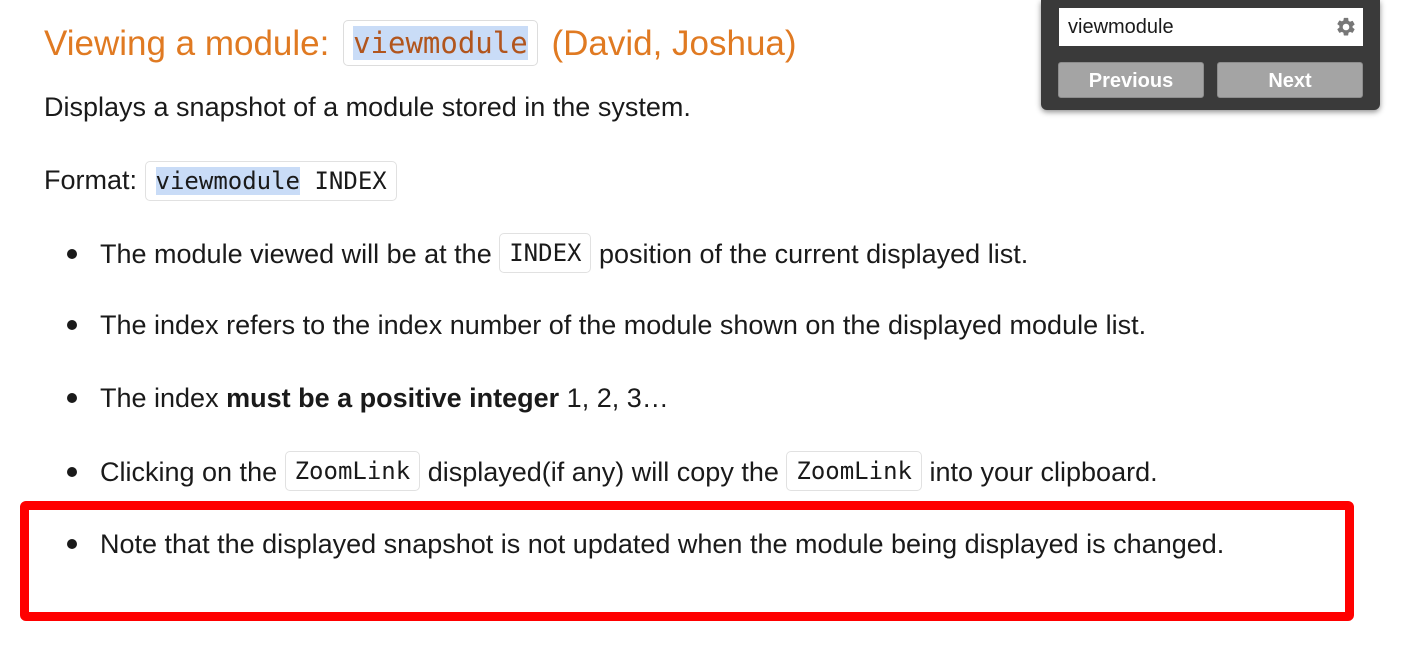  Describe the element at coordinates (163, 398) in the screenshot. I see `list-item-text-before: The index` at that location.